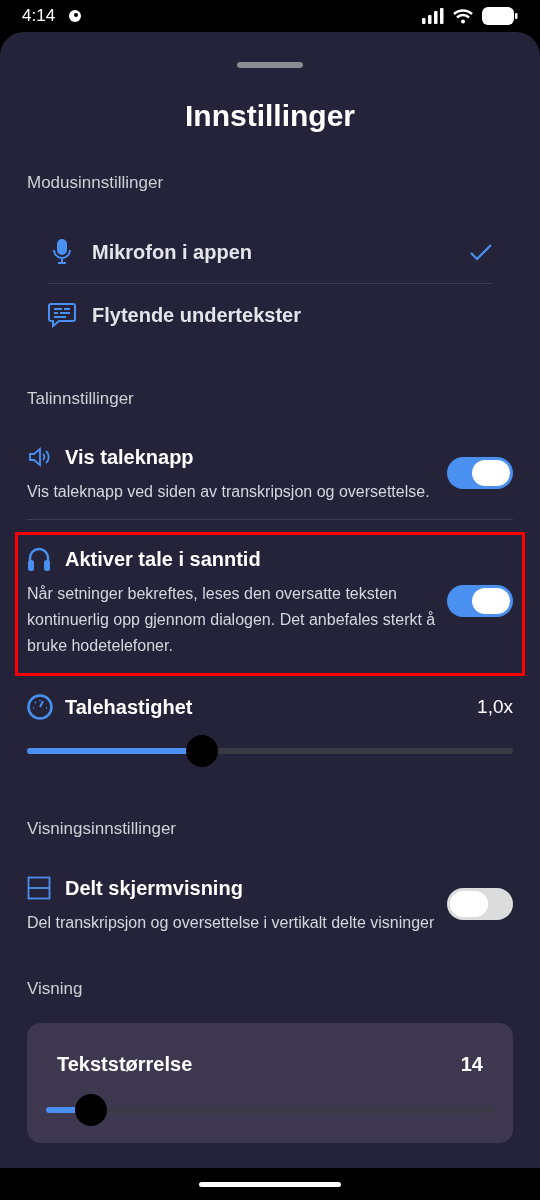 Image resolution: width=540 pixels, height=1200 pixels. Describe the element at coordinates (125, 1064) in the screenshot. I see `setting-title: Tekststørrelse` at that location.